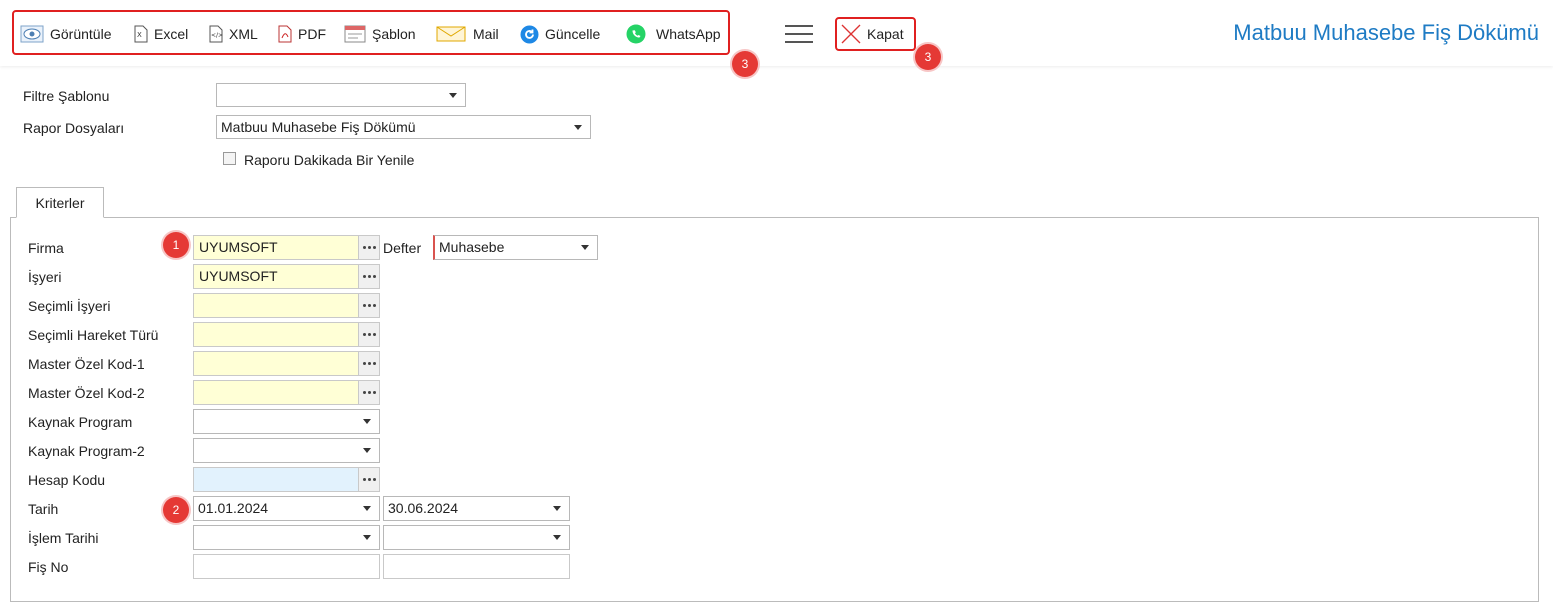 This screenshot has height=606, width=1553. What do you see at coordinates (402, 248) in the screenshot?
I see `defter-label: Defter` at bounding box center [402, 248].